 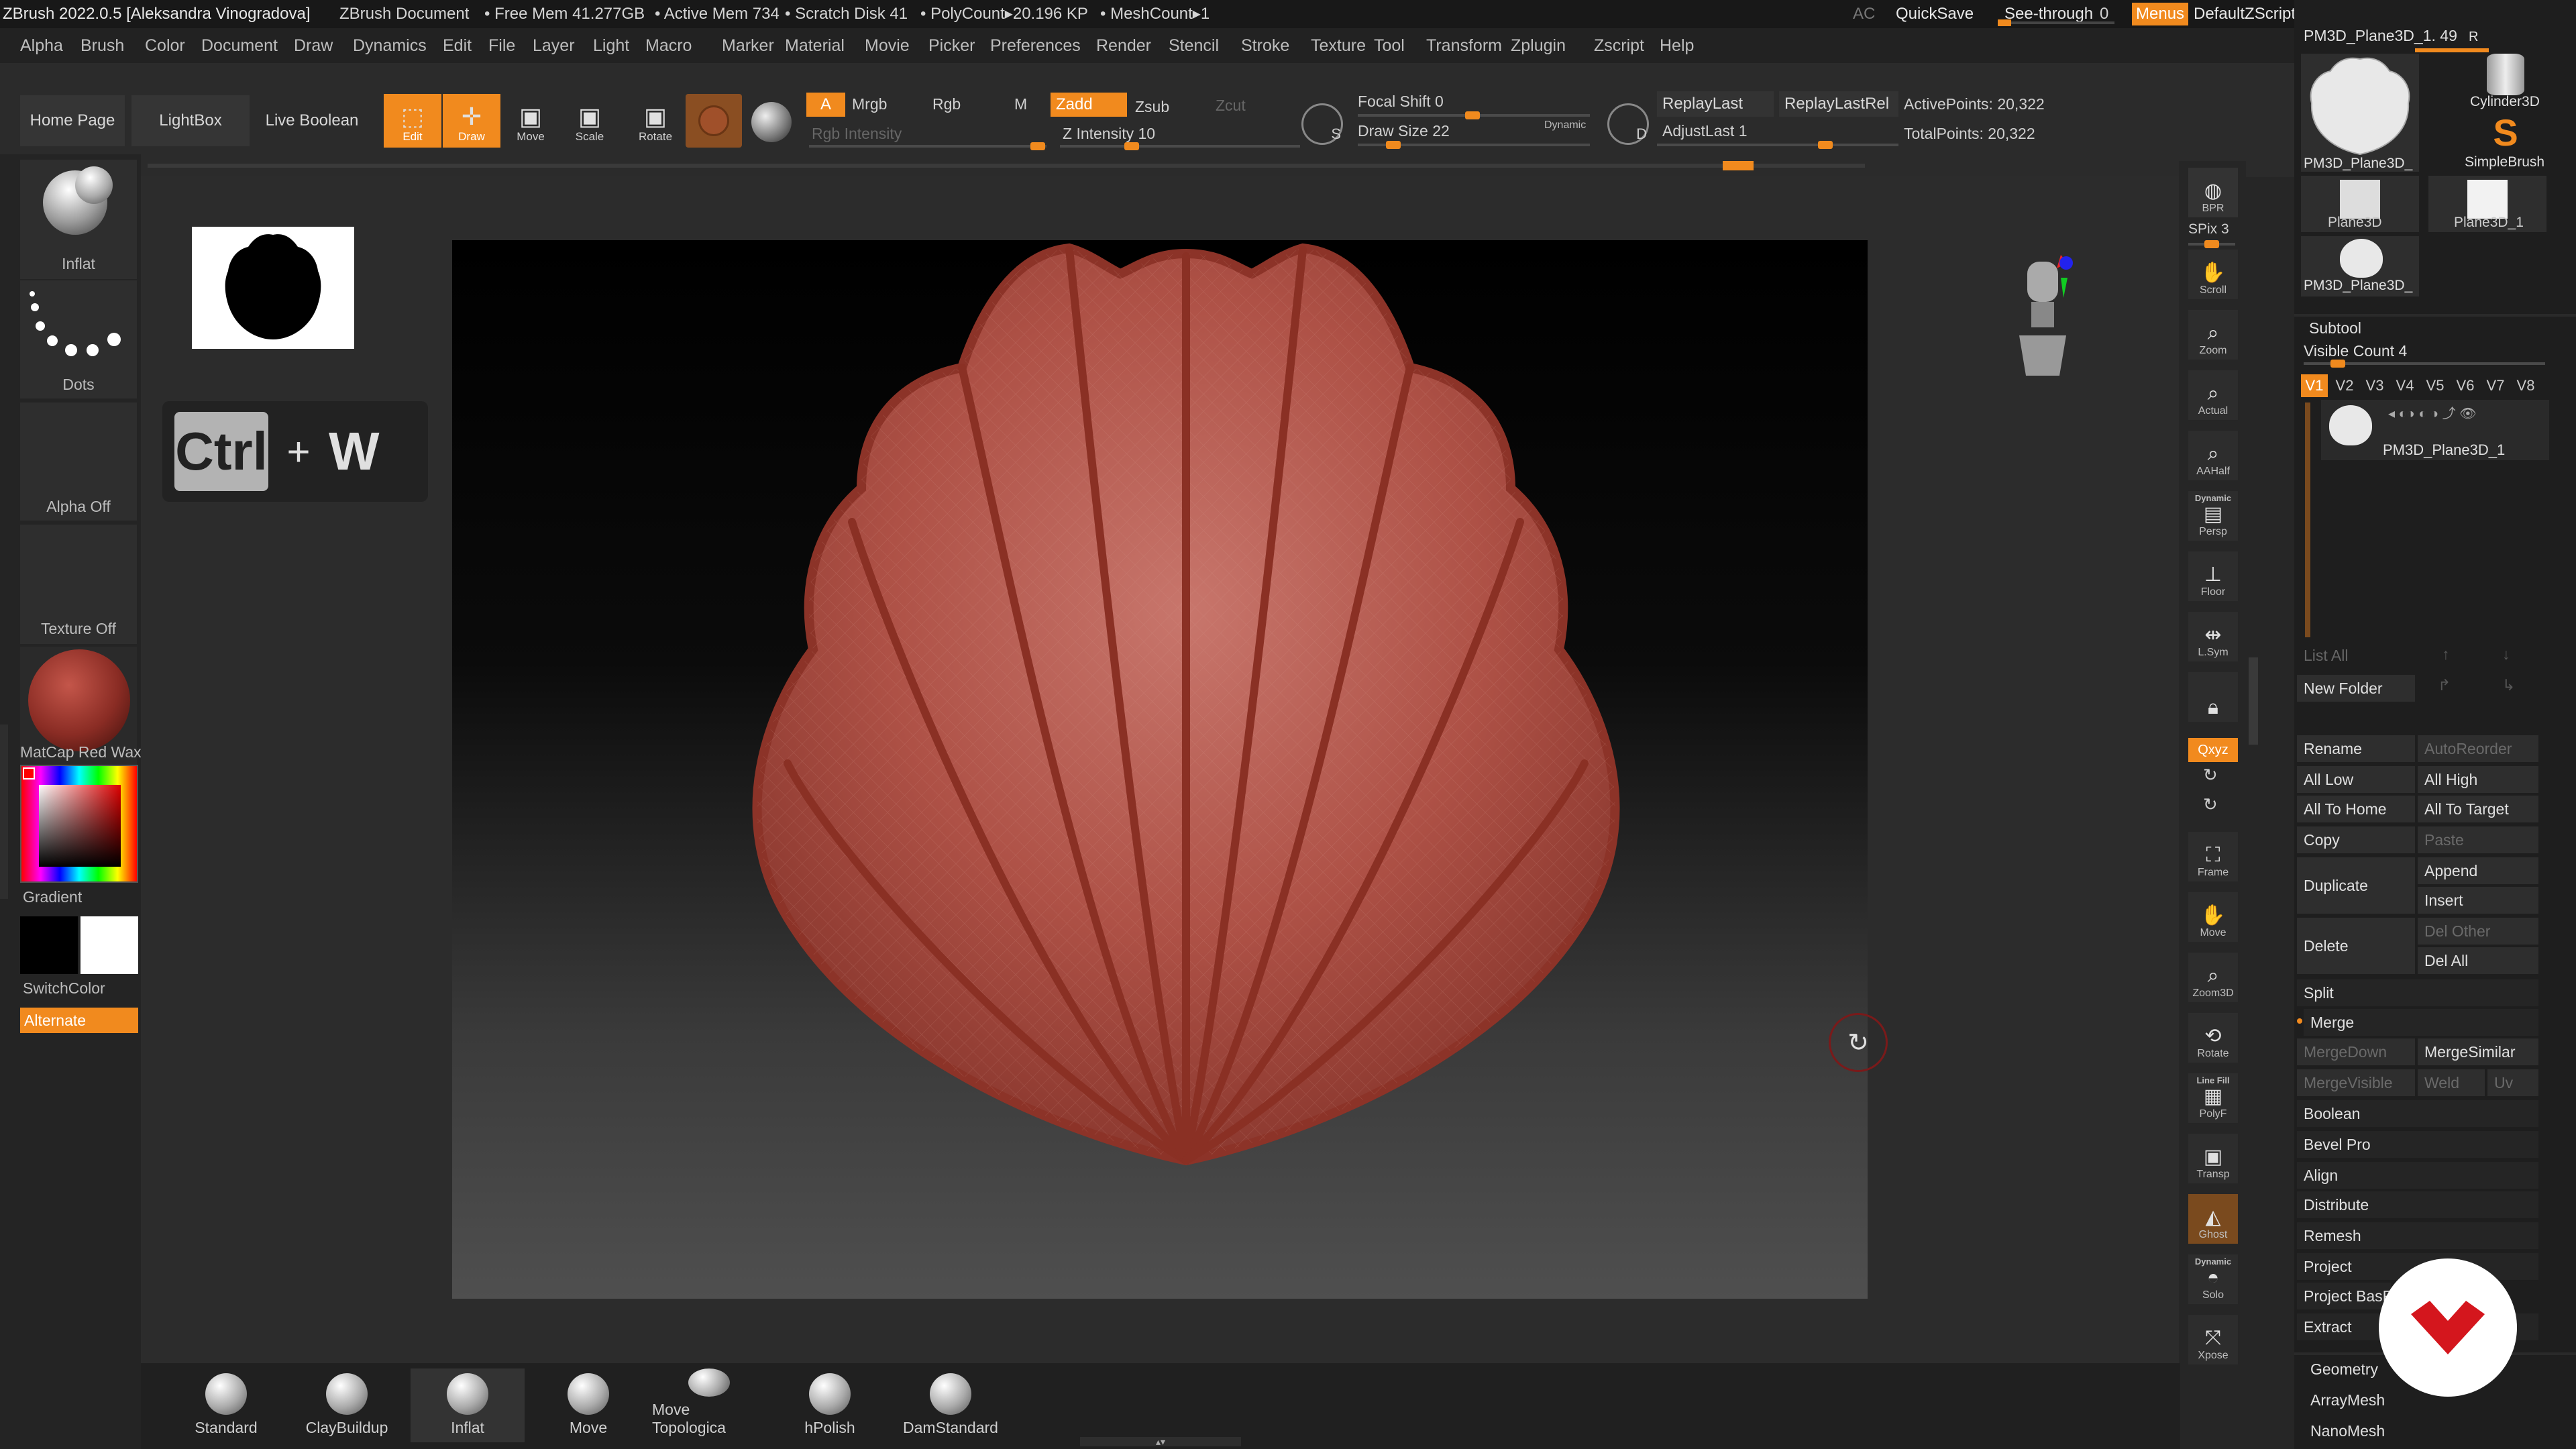 I want to click on lazy-mouse-d-icon: D, so click(x=1628, y=124).